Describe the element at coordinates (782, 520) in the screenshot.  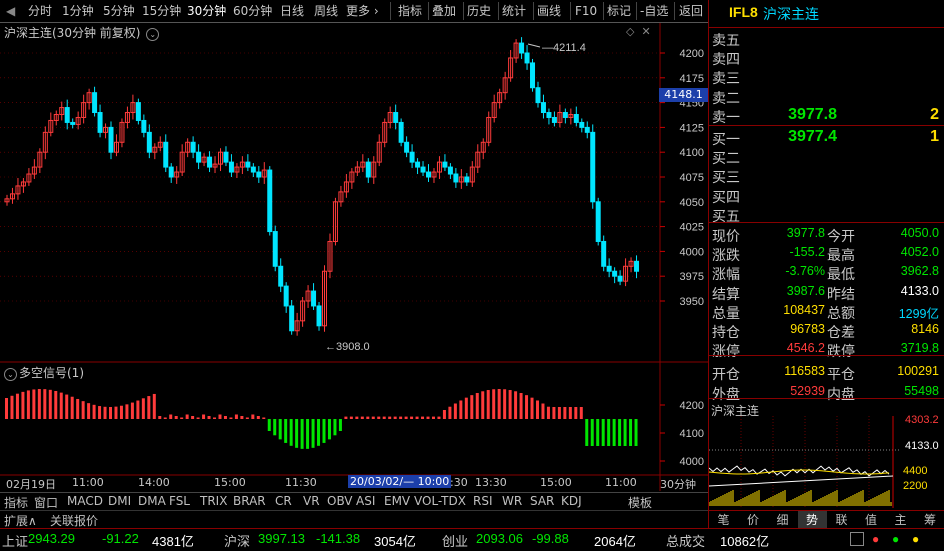
I see `quote-tab: 细` at that location.